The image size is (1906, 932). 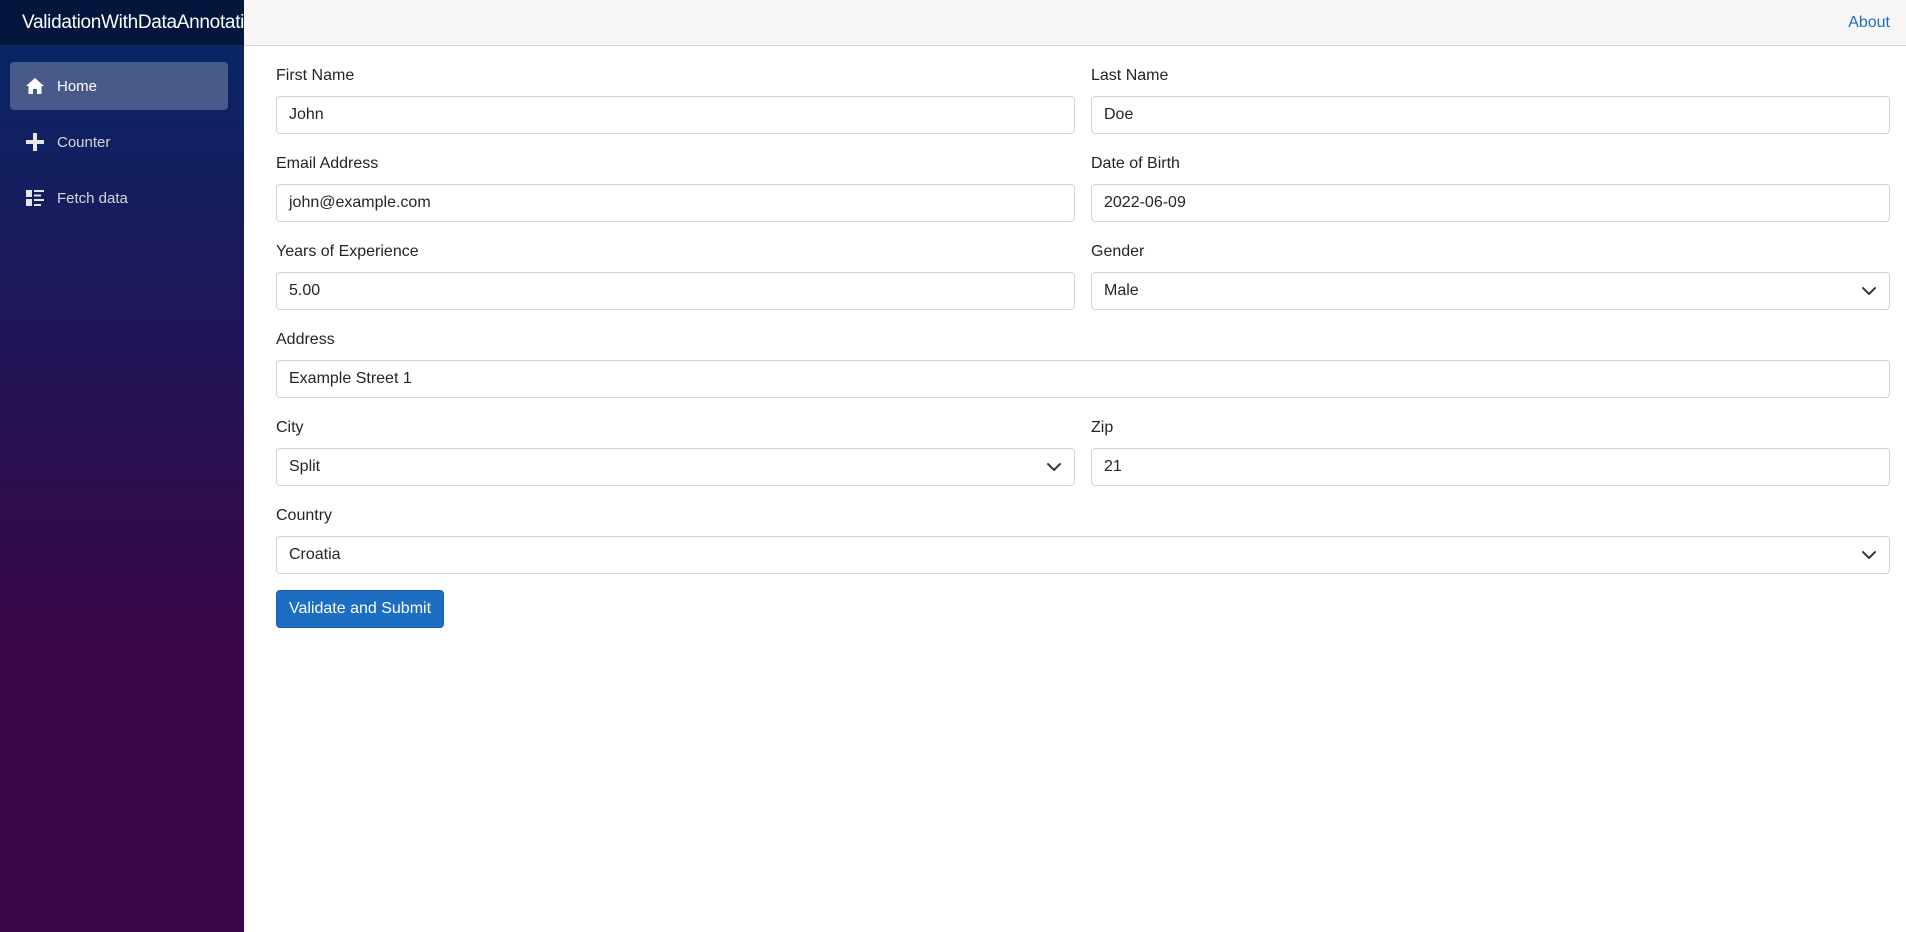 I want to click on sidebar-item-label: Counter, so click(x=84, y=142).